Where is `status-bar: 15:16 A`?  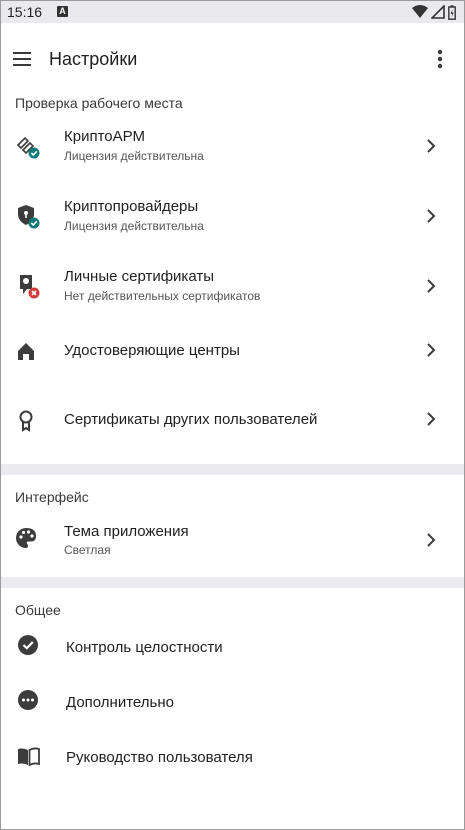
status-bar: 15:16 A is located at coordinates (232, 12).